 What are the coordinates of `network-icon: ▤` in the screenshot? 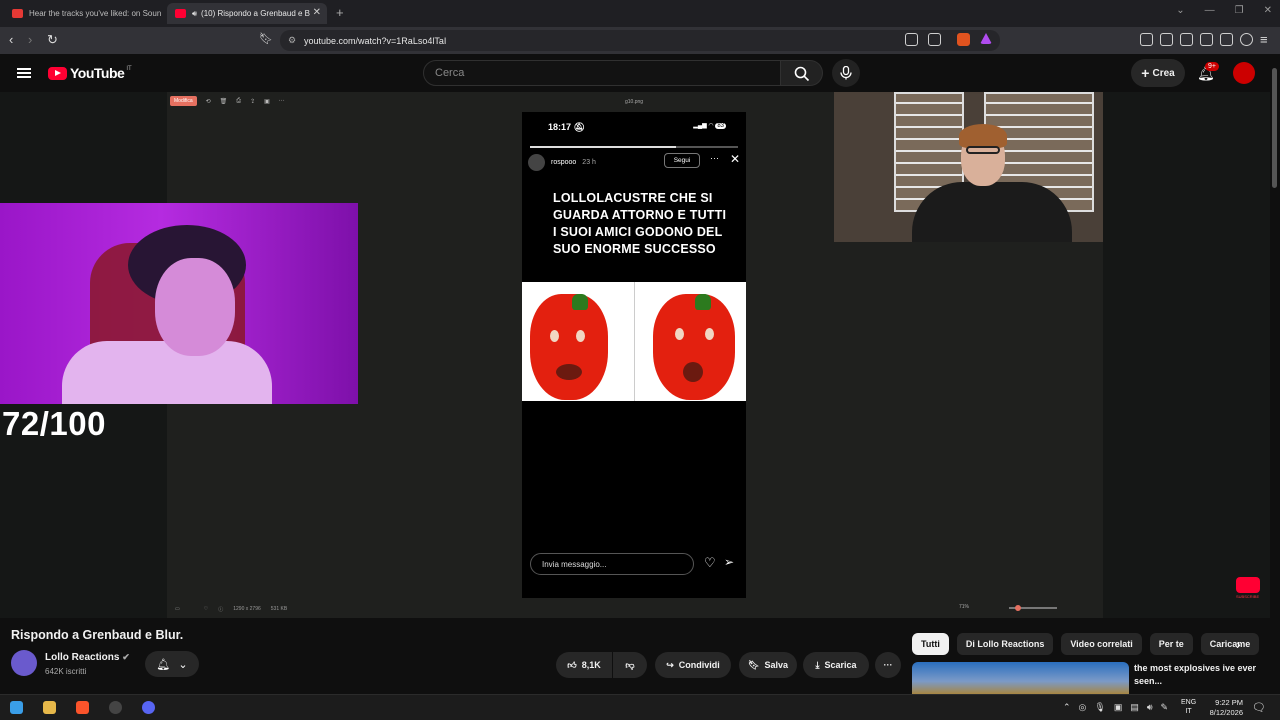 It's located at (1134, 707).